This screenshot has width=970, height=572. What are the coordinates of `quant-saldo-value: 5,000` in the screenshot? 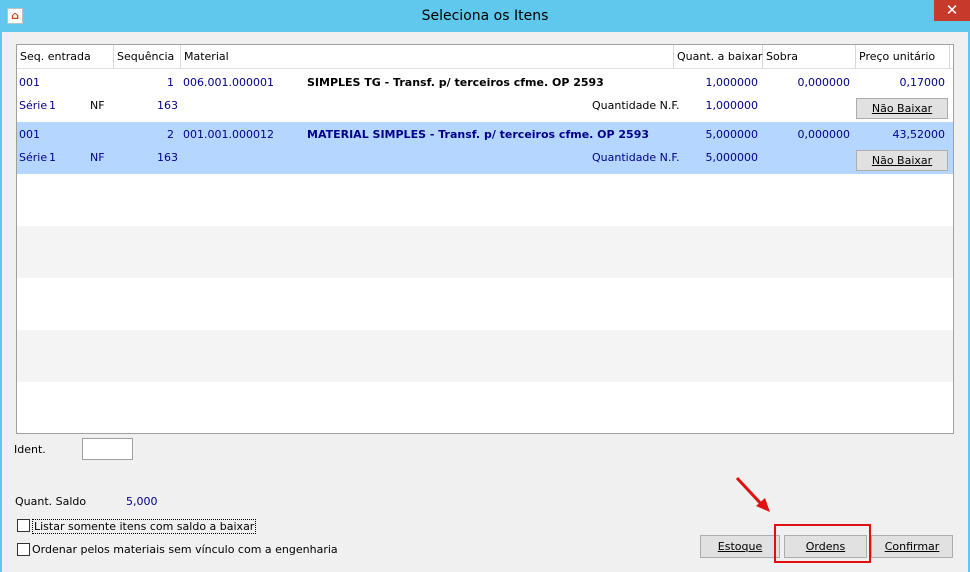 It's located at (142, 501).